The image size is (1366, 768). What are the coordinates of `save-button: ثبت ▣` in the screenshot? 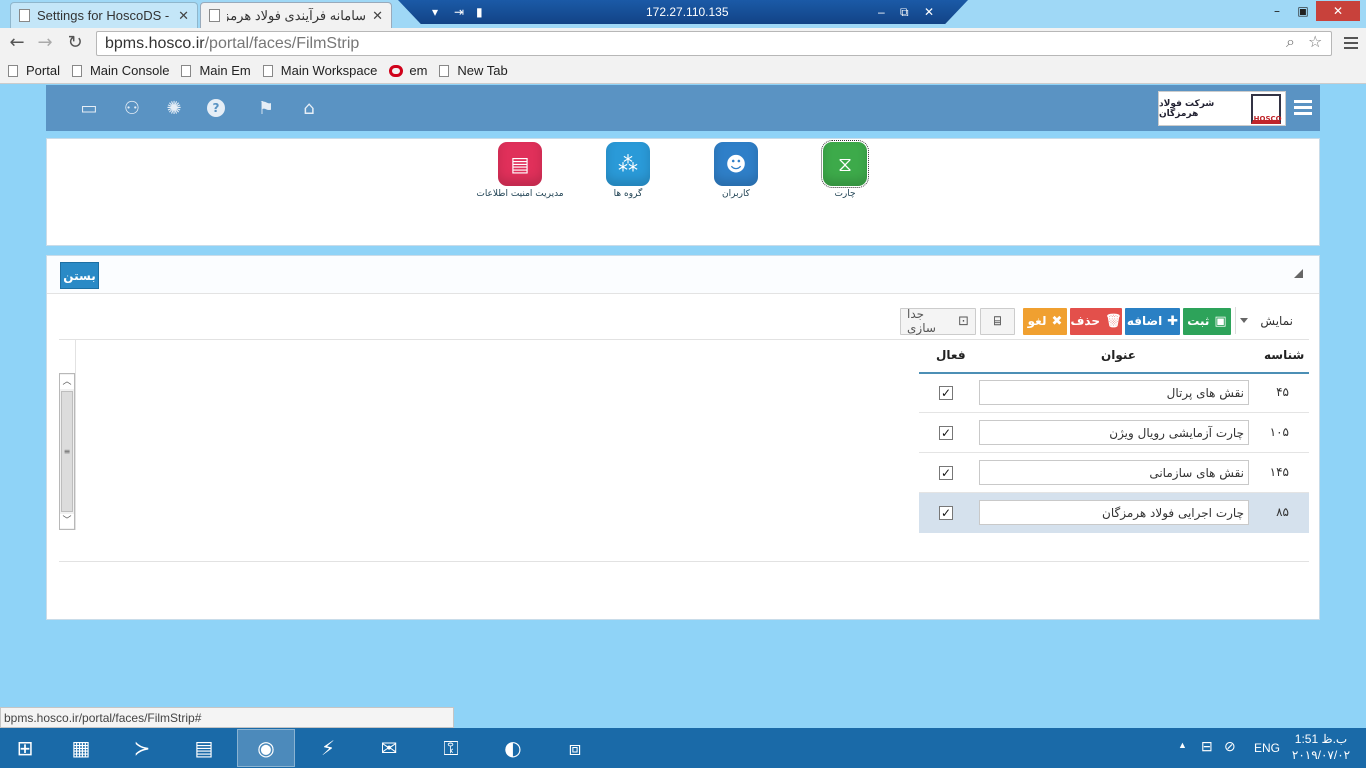 It's located at (1207, 321).